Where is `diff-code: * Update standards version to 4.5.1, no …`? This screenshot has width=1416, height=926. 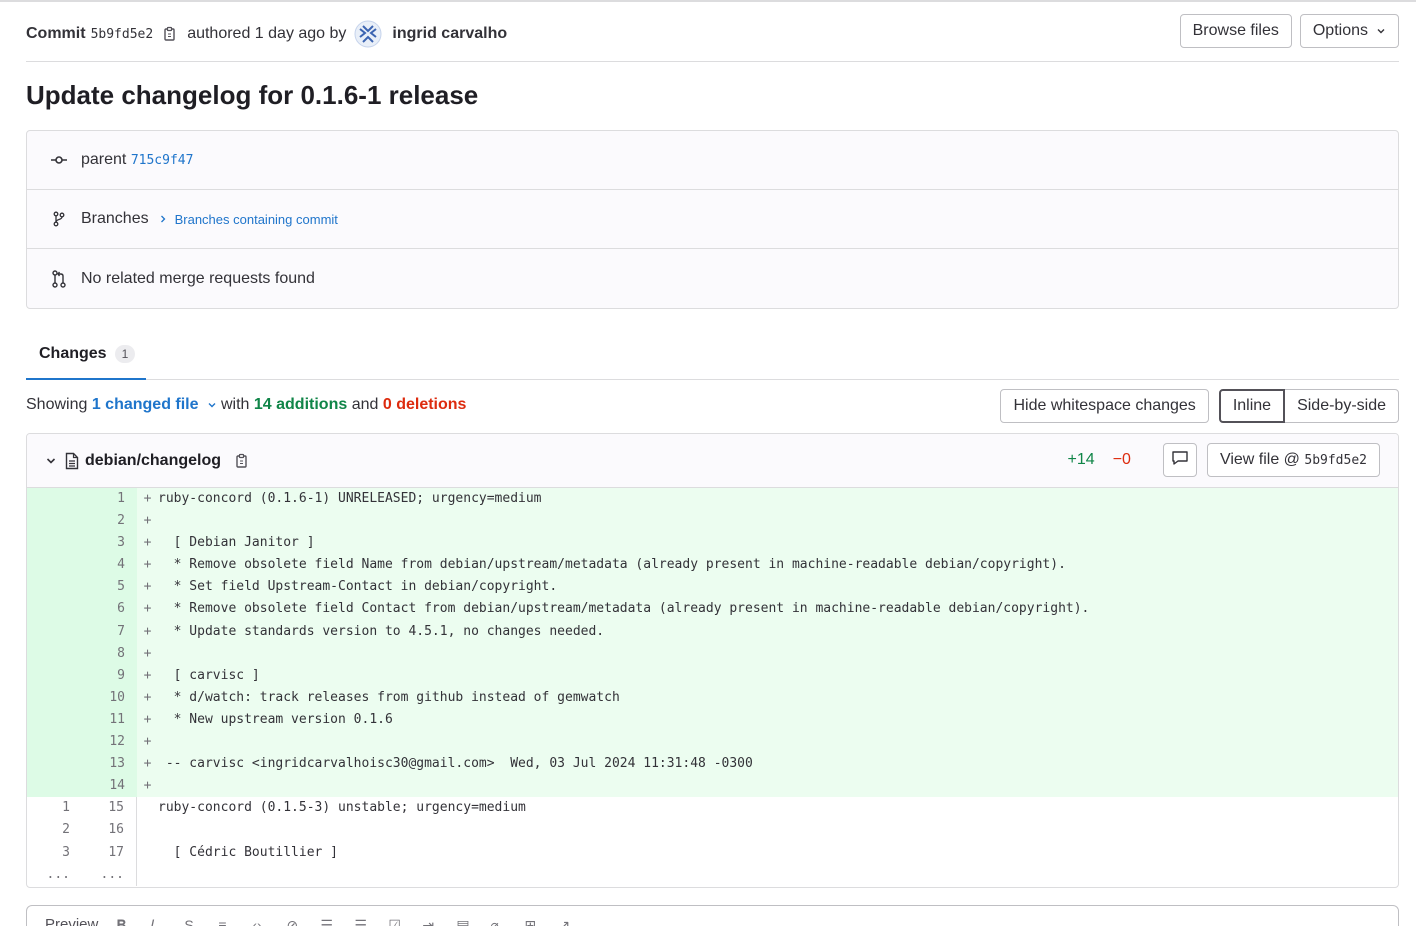
diff-code: * Update standards version to 4.5.1, no … is located at coordinates (381, 631).